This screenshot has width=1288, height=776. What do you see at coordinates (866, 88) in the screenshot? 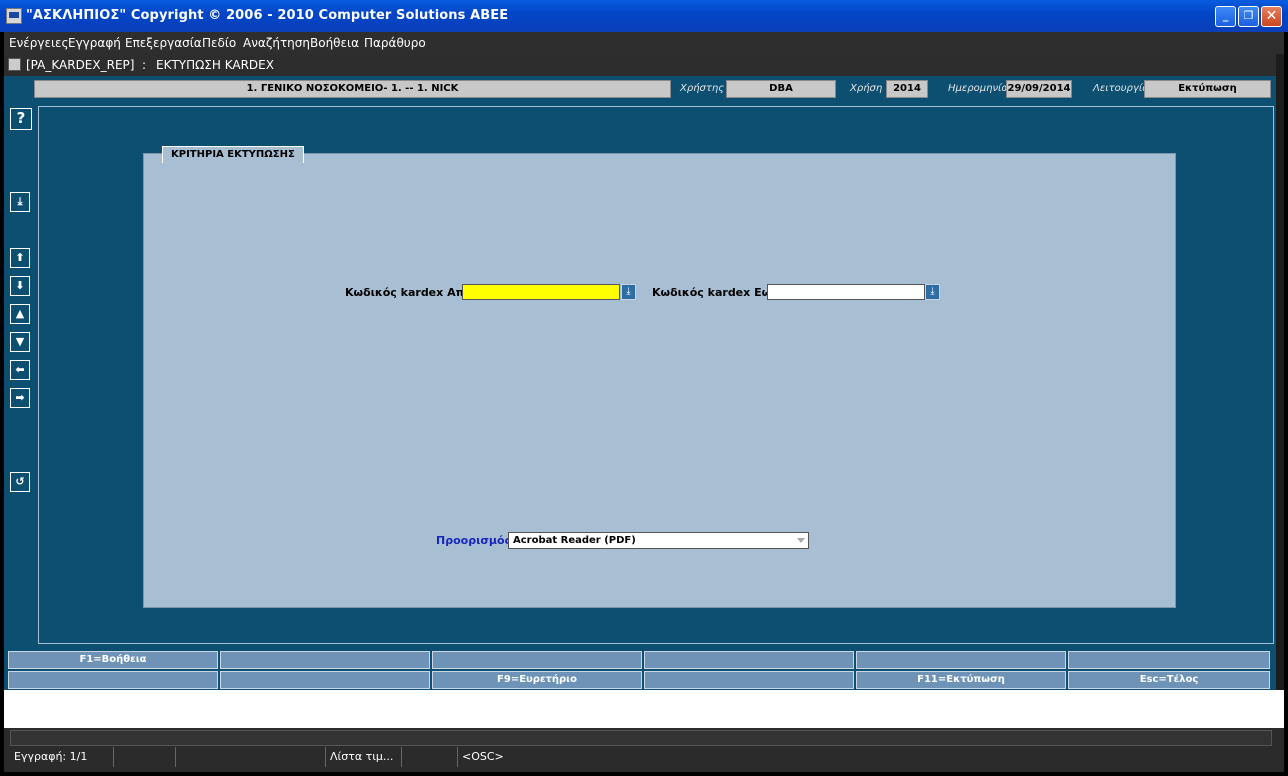
I see `year-label: Χρήση` at bounding box center [866, 88].